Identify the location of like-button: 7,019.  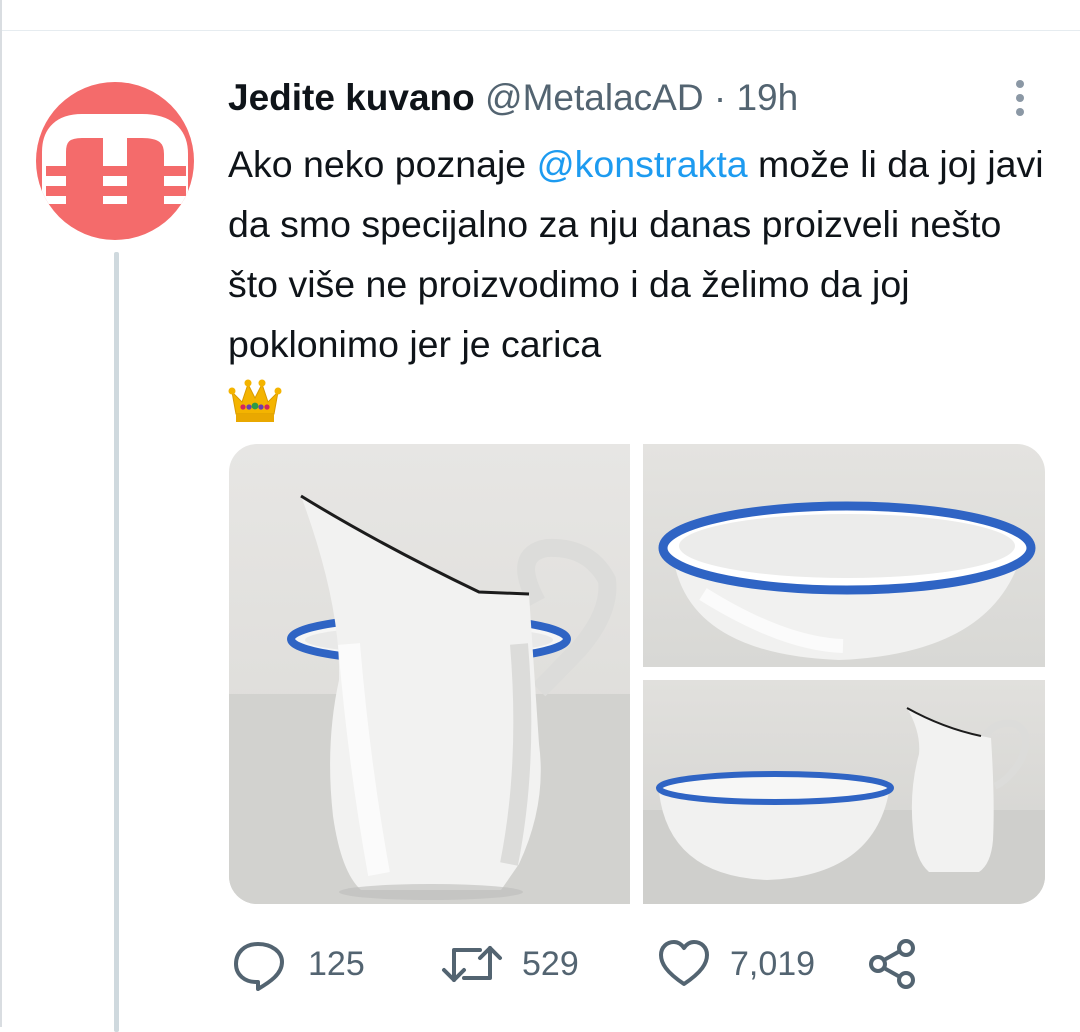
(735, 964).